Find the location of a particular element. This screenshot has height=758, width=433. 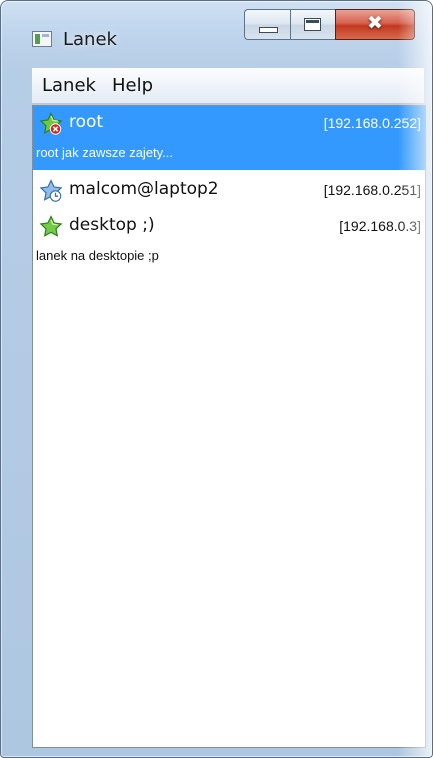

minimize-icon is located at coordinates (268, 30).